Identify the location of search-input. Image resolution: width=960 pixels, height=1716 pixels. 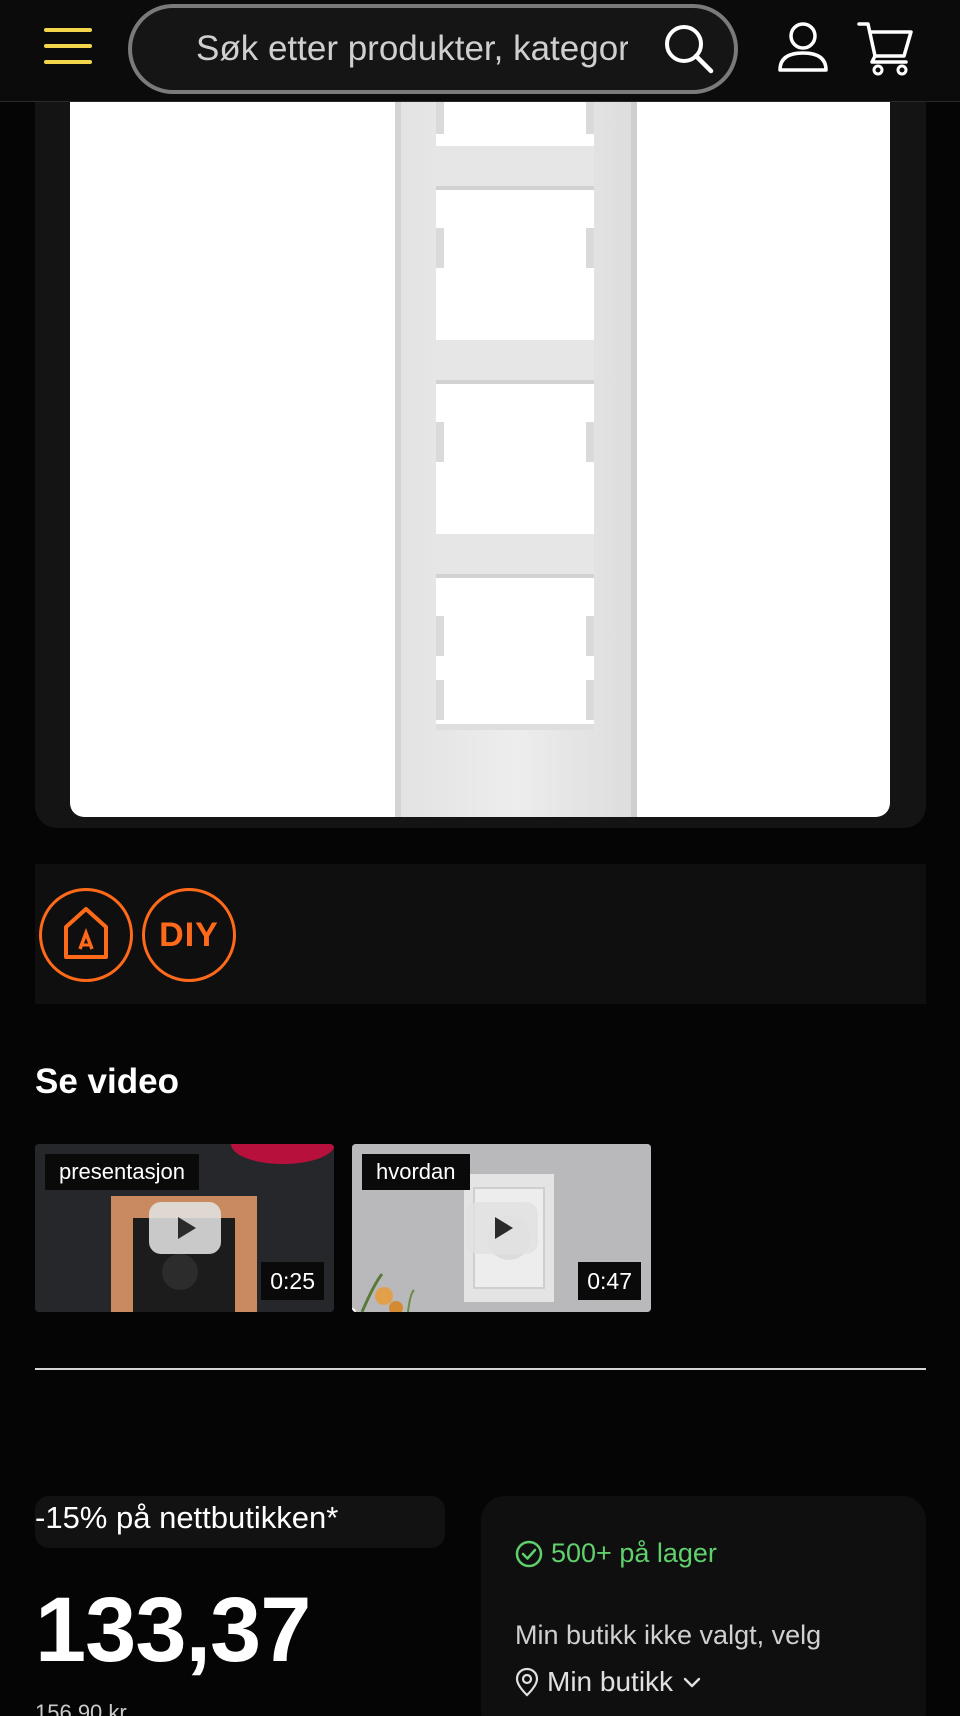
(412, 49).